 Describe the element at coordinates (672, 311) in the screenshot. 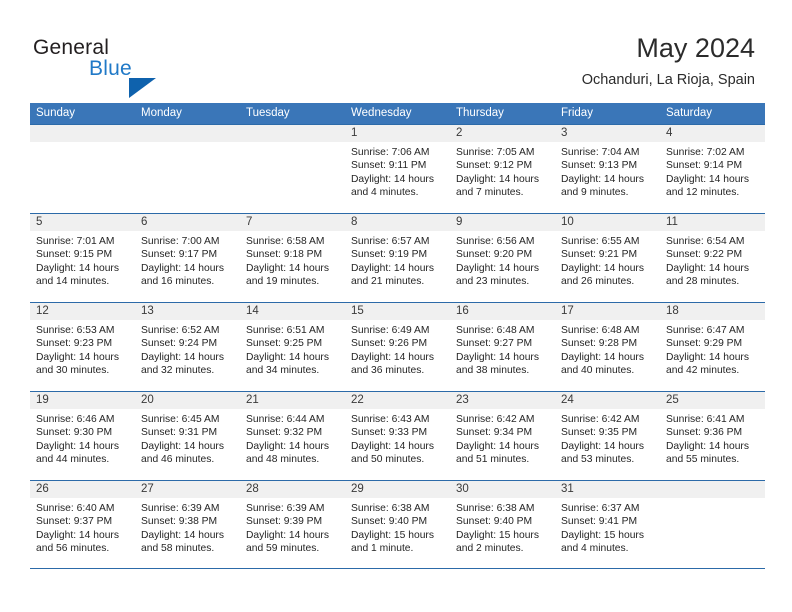

I see `day-number: 18` at that location.